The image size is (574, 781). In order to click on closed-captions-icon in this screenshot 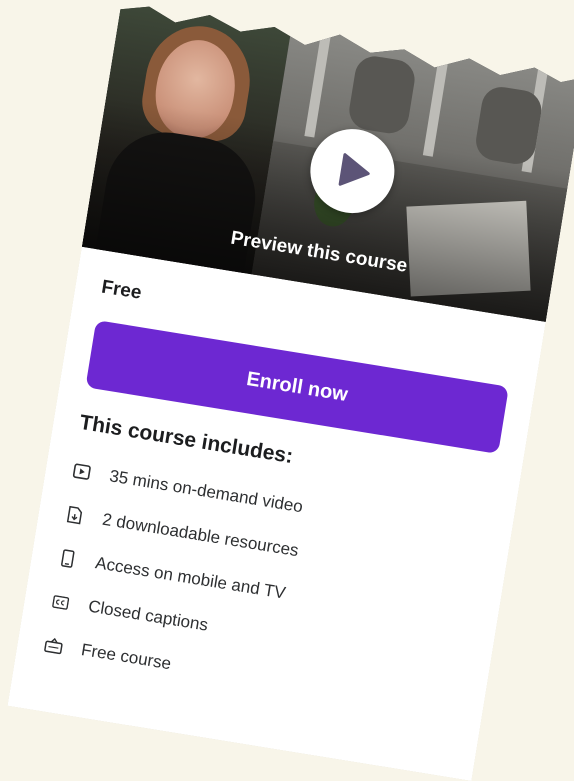, I will do `click(60, 602)`.